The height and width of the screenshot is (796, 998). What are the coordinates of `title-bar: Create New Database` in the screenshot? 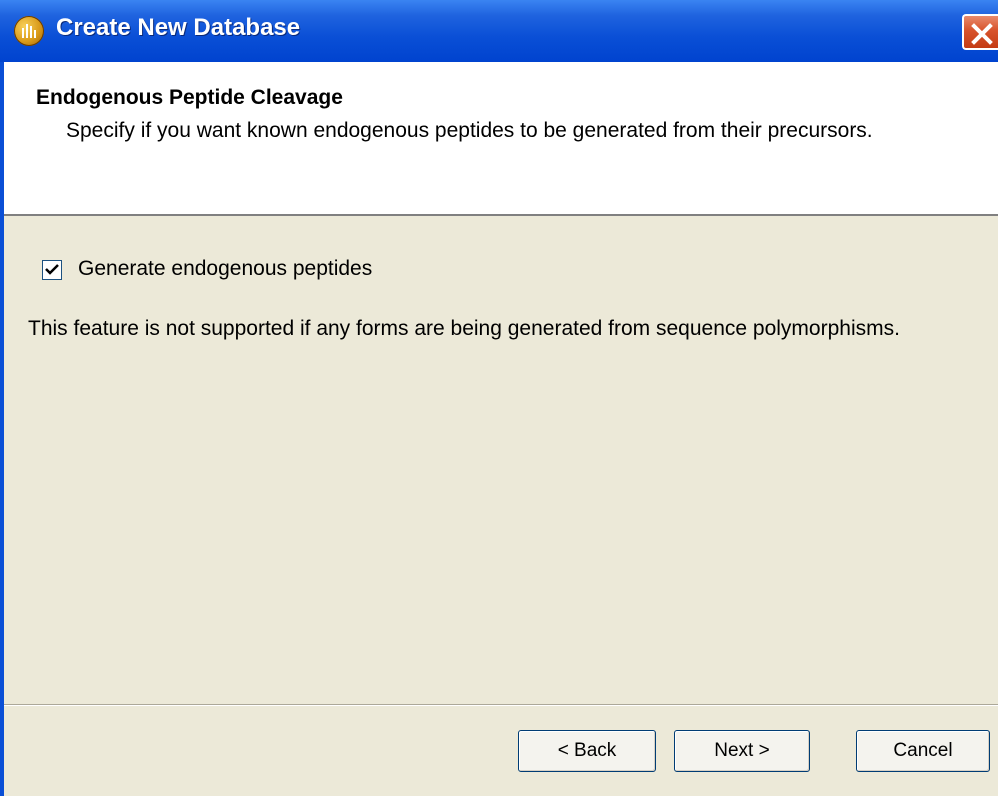 It's located at (499, 31).